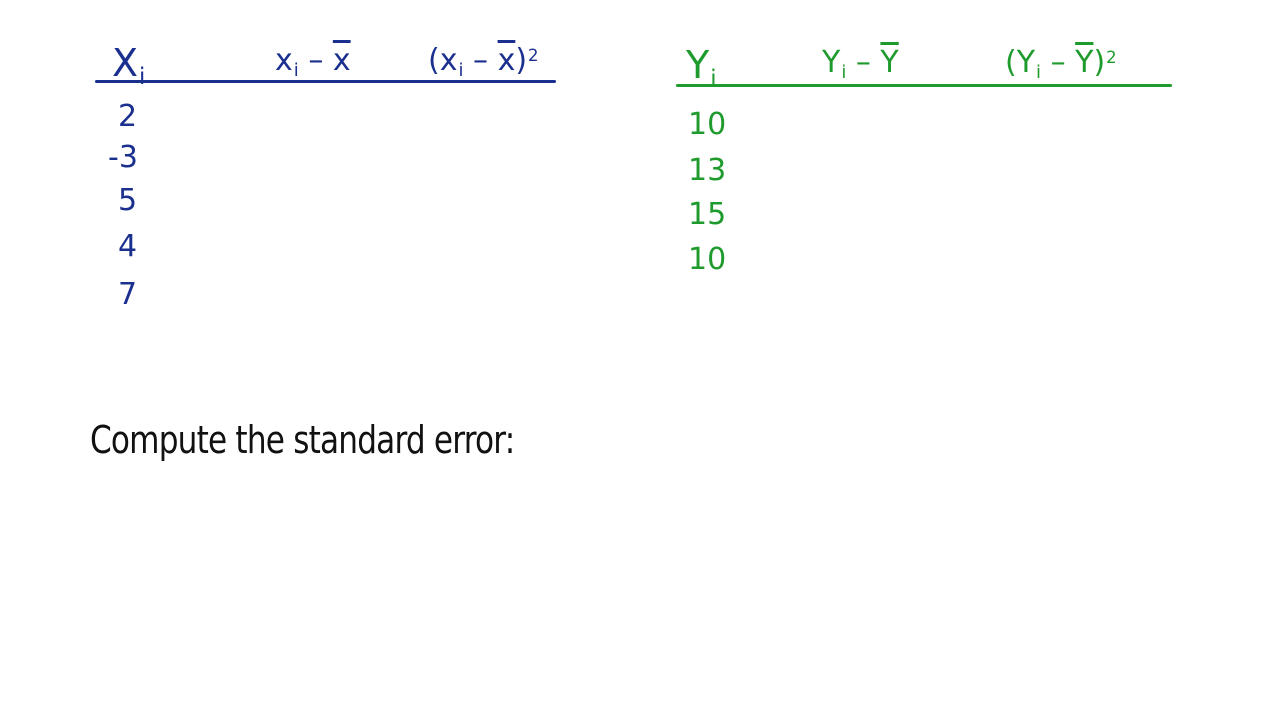  Describe the element at coordinates (860, 64) in the screenshot. I see `y-deviation-header: Yi – Y` at that location.